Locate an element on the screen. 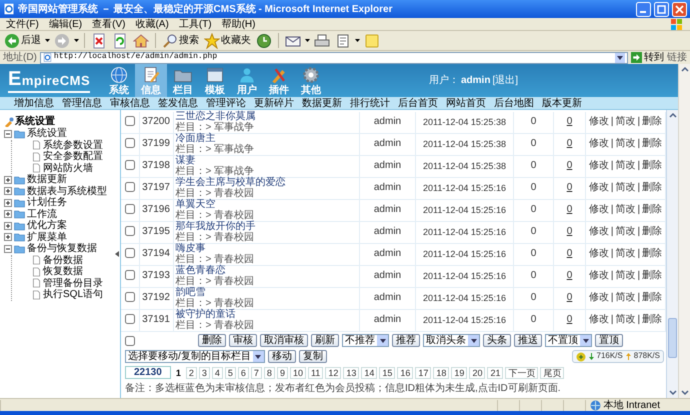 This screenshot has height=415, width=690. action-button: 取消审核 is located at coordinates (284, 340).